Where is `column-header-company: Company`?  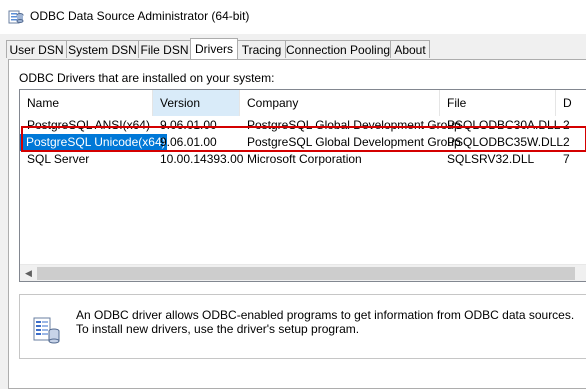
column-header-company: Company is located at coordinates (340, 103).